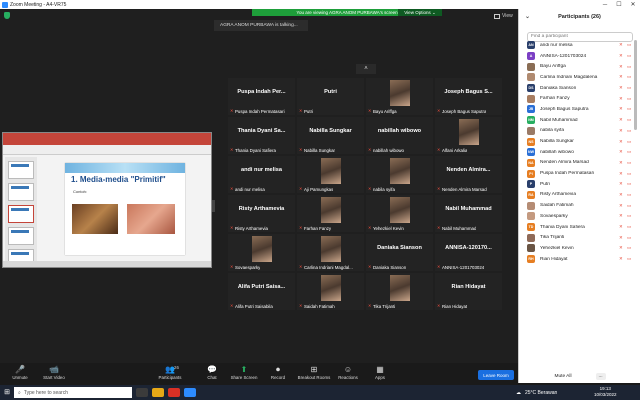 This screenshot has width=640, height=400. I want to click on participant-row: nabila syifa ✕ ▭, so click(577, 131).